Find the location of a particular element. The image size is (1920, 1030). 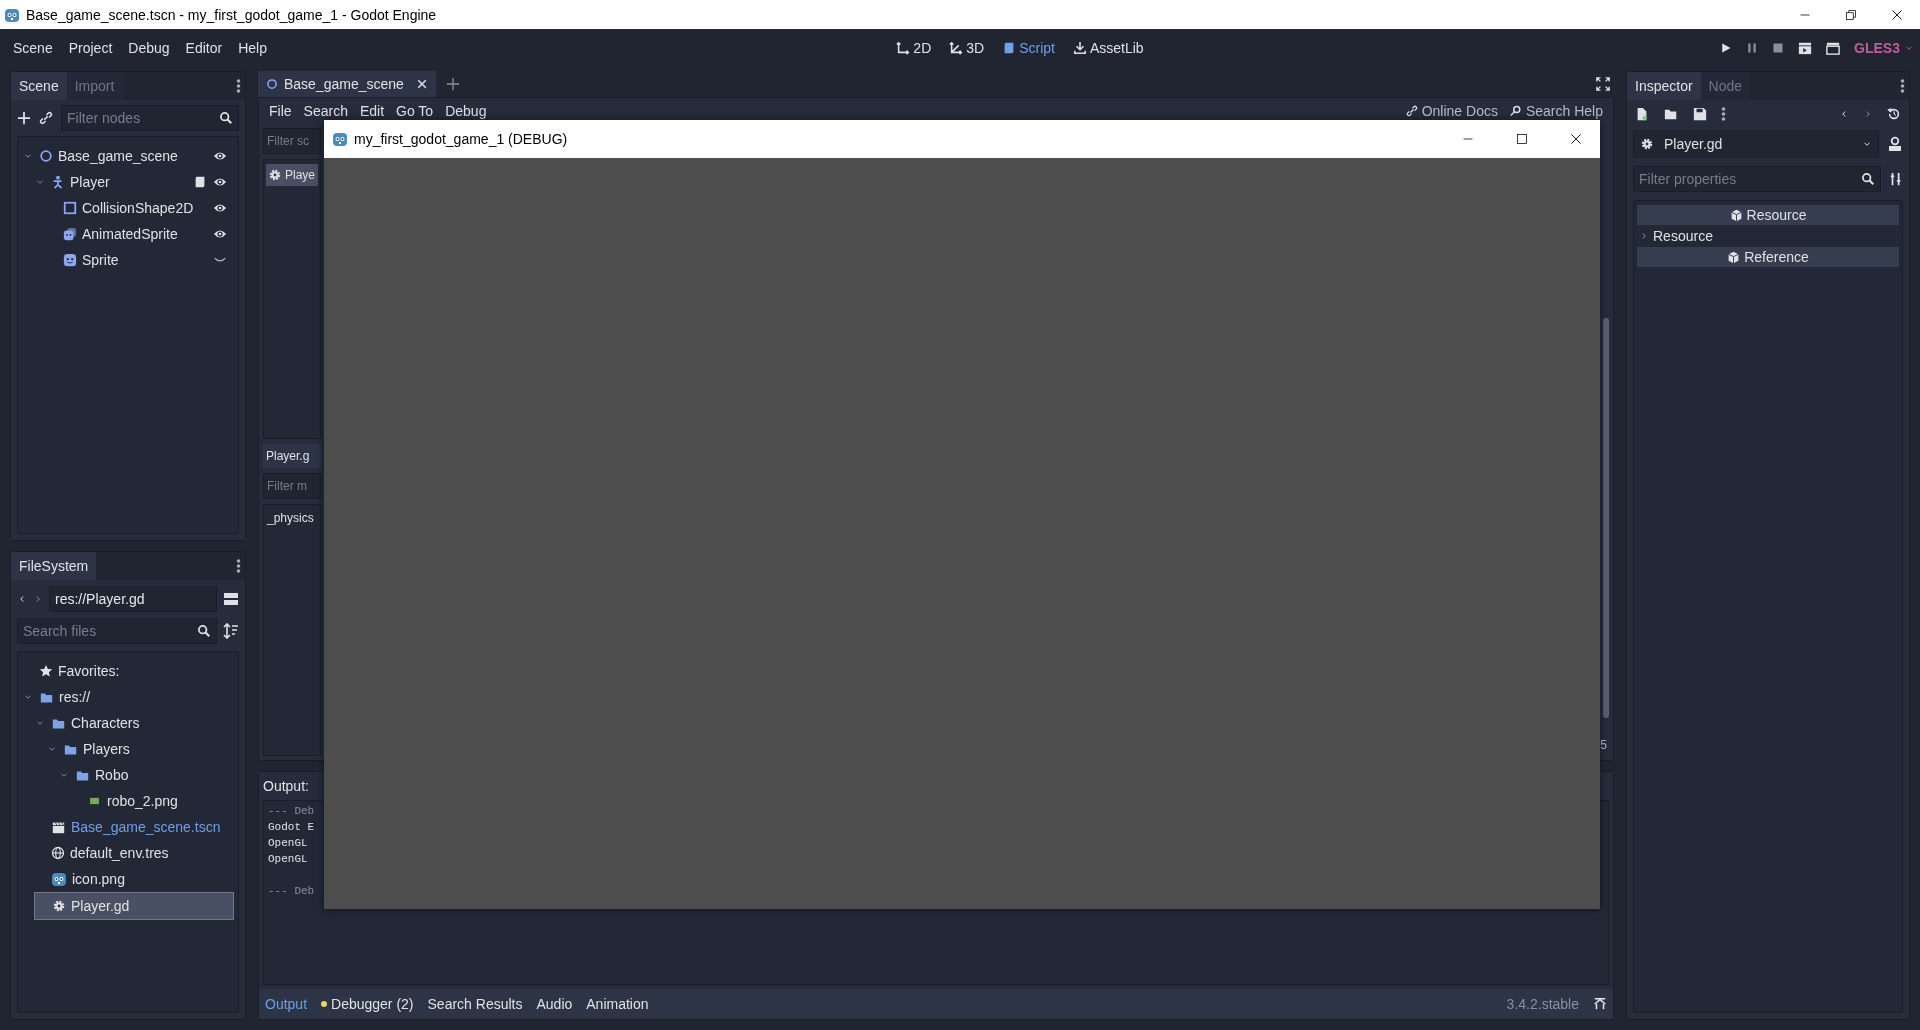

search-files-field: Search files is located at coordinates (117, 631).